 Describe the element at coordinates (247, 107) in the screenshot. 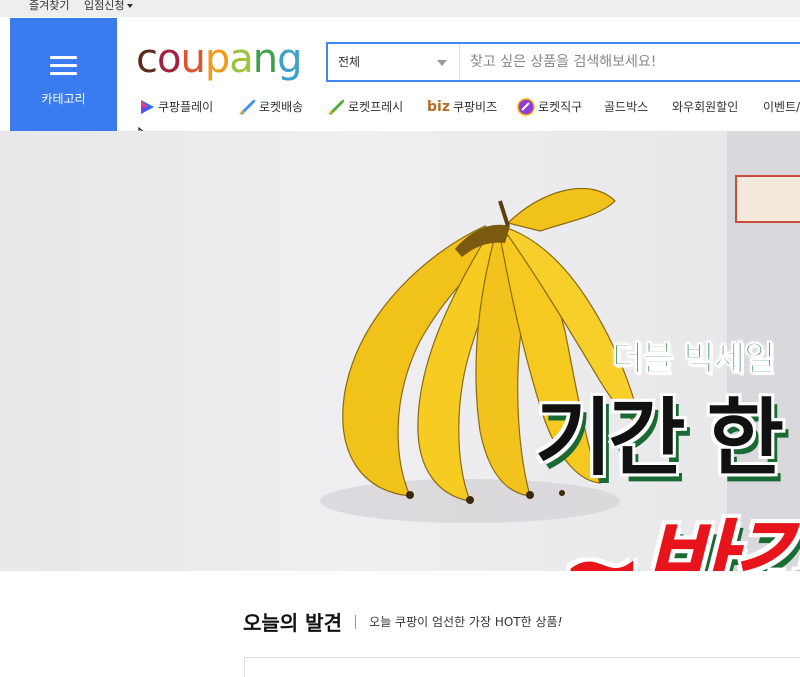

I see `rocket-icon` at that location.